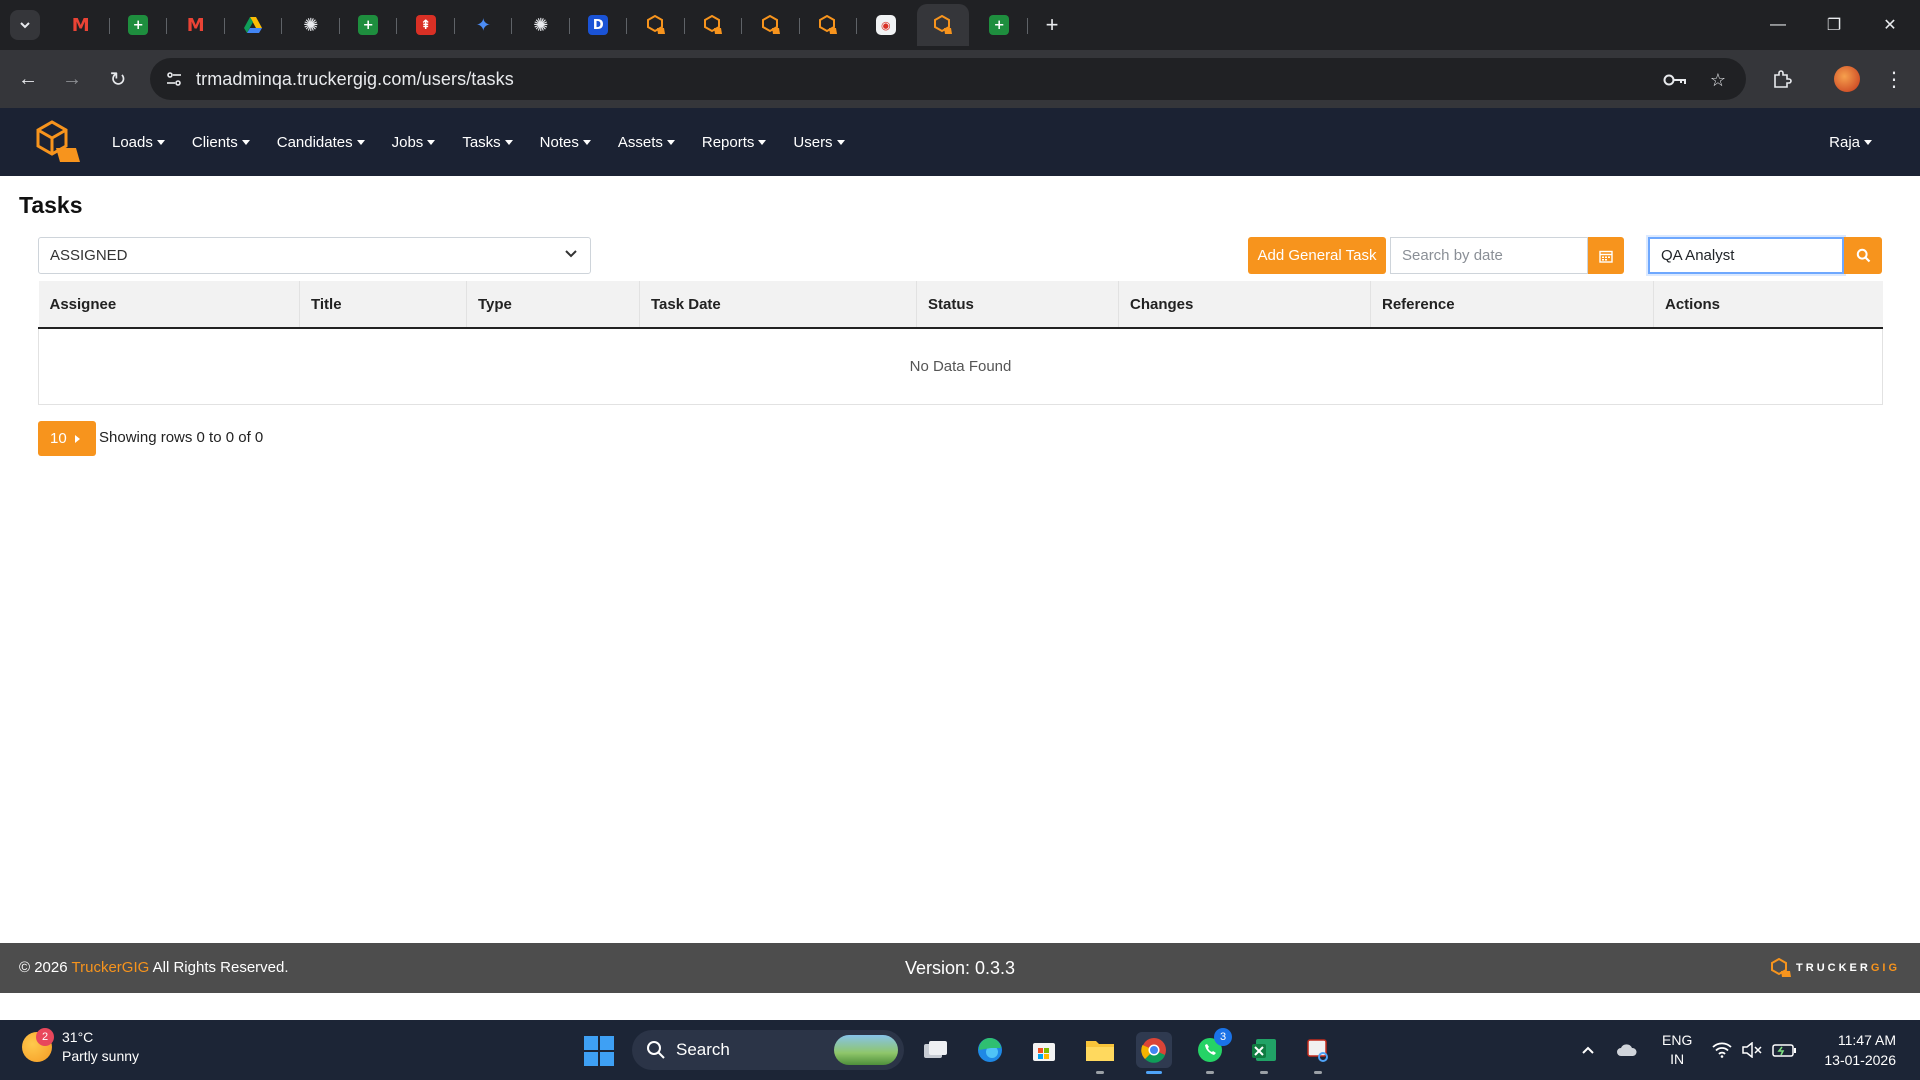 This screenshot has height=1080, width=1920. I want to click on calendar-button, so click(1606, 255).